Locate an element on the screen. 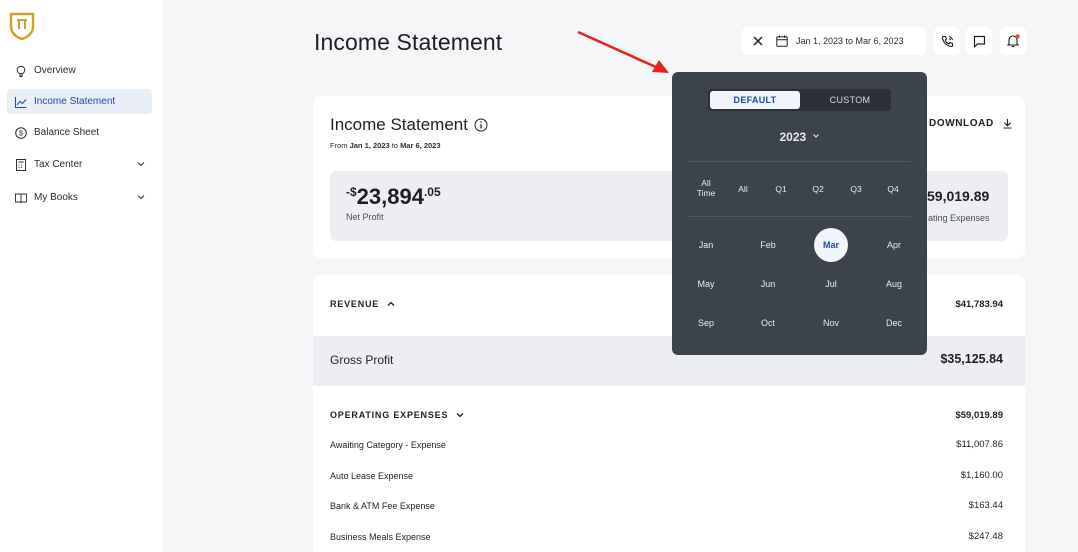  download-button: DOWNLOAD is located at coordinates (971, 123).